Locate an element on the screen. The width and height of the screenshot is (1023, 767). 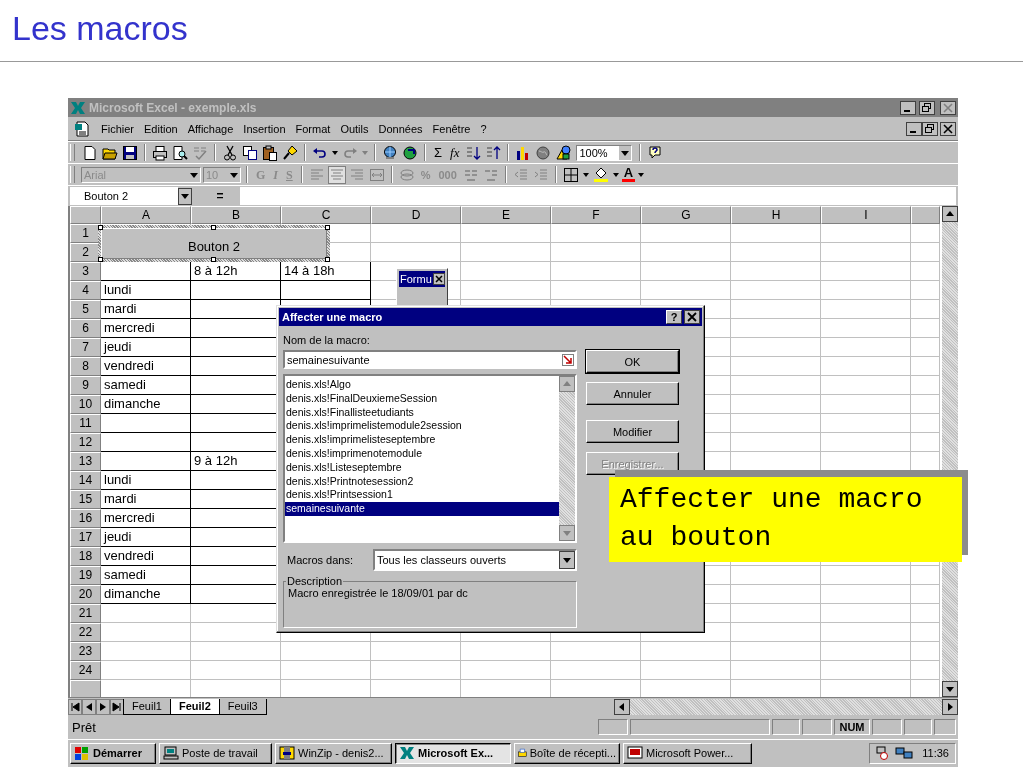
toolbar-title: Formu is located at coordinates (416, 279).